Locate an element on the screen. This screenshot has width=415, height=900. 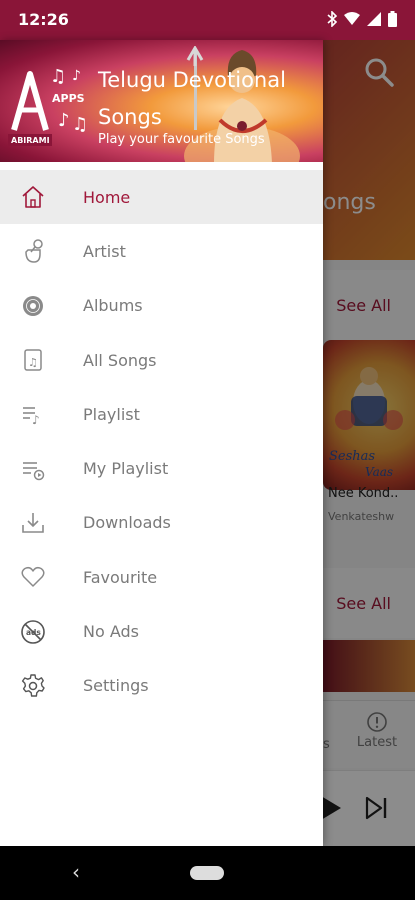
settings-icon is located at coordinates (33, 685).